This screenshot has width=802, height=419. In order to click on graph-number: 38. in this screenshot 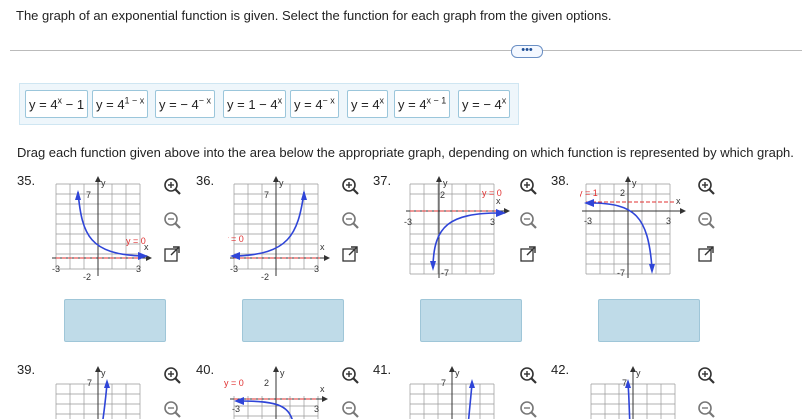, I will do `click(560, 180)`.